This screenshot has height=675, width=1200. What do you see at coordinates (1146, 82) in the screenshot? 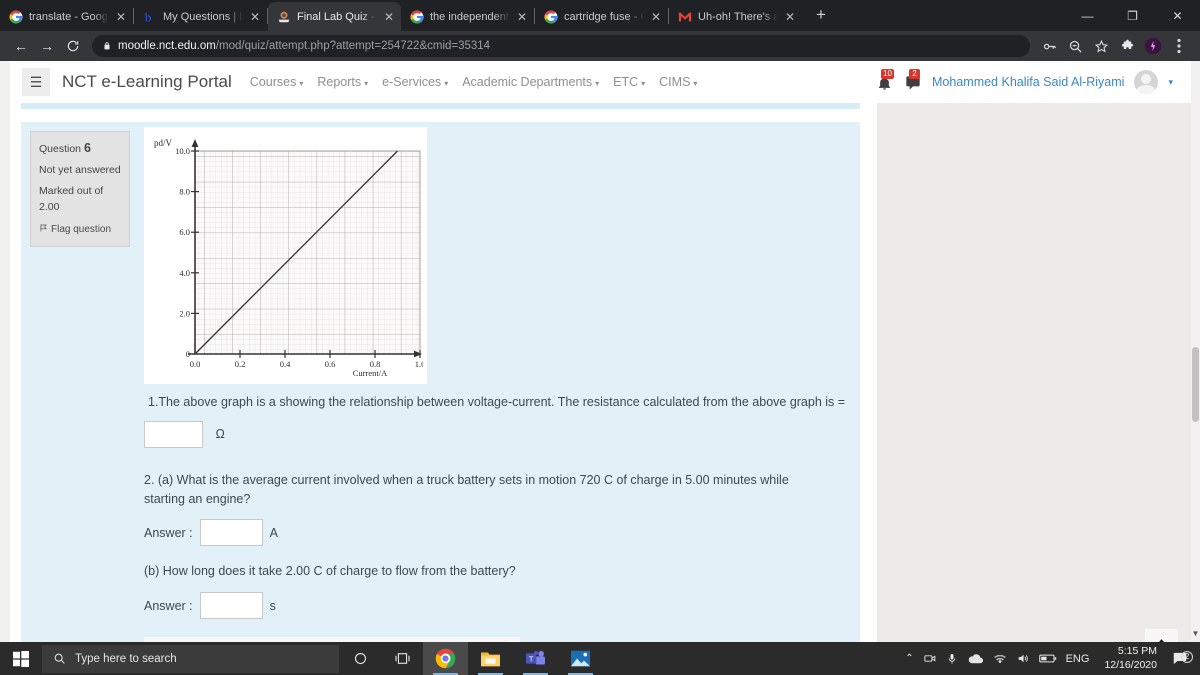
I see `avatar` at bounding box center [1146, 82].